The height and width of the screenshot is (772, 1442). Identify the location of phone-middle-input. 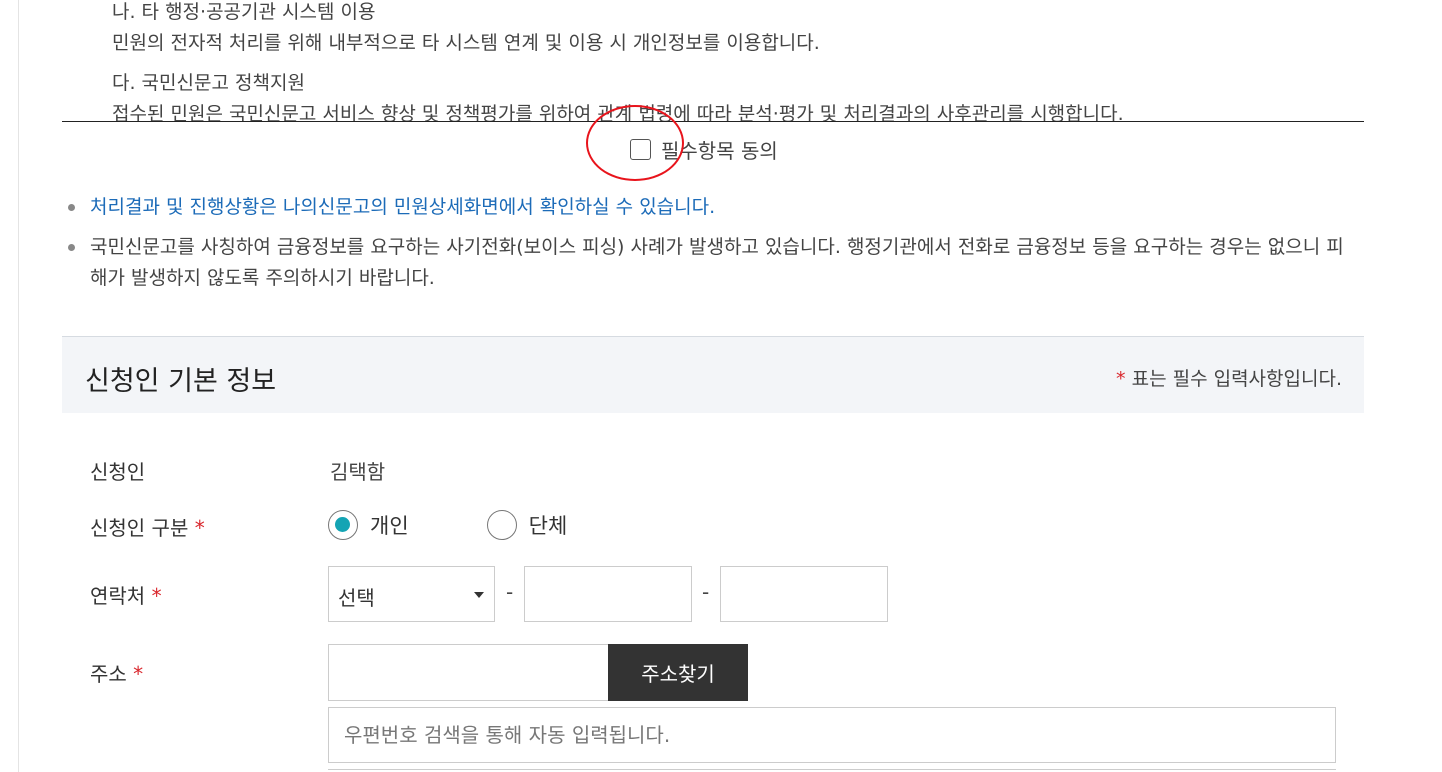
(608, 594).